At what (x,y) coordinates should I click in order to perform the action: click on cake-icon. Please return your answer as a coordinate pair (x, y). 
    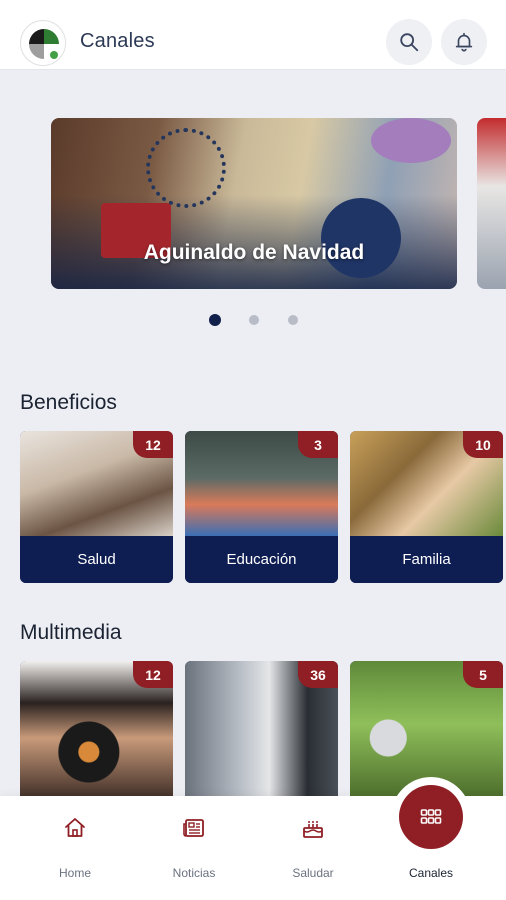
    Looking at the image, I should click on (313, 829).